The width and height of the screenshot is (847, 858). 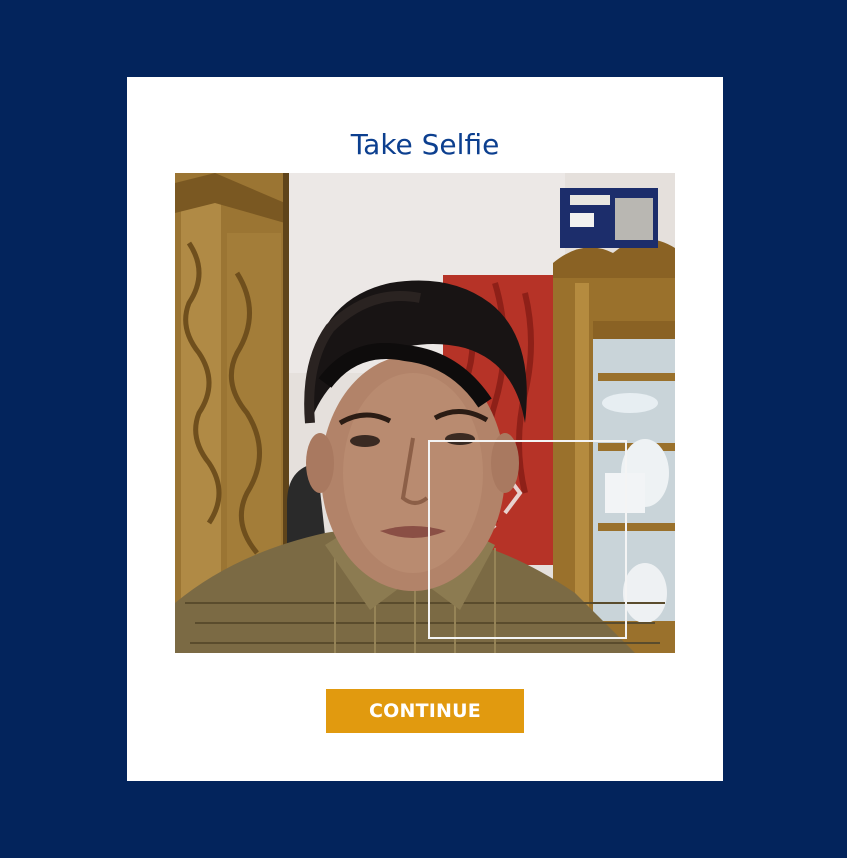 I want to click on face-detection-frame, so click(x=527, y=539).